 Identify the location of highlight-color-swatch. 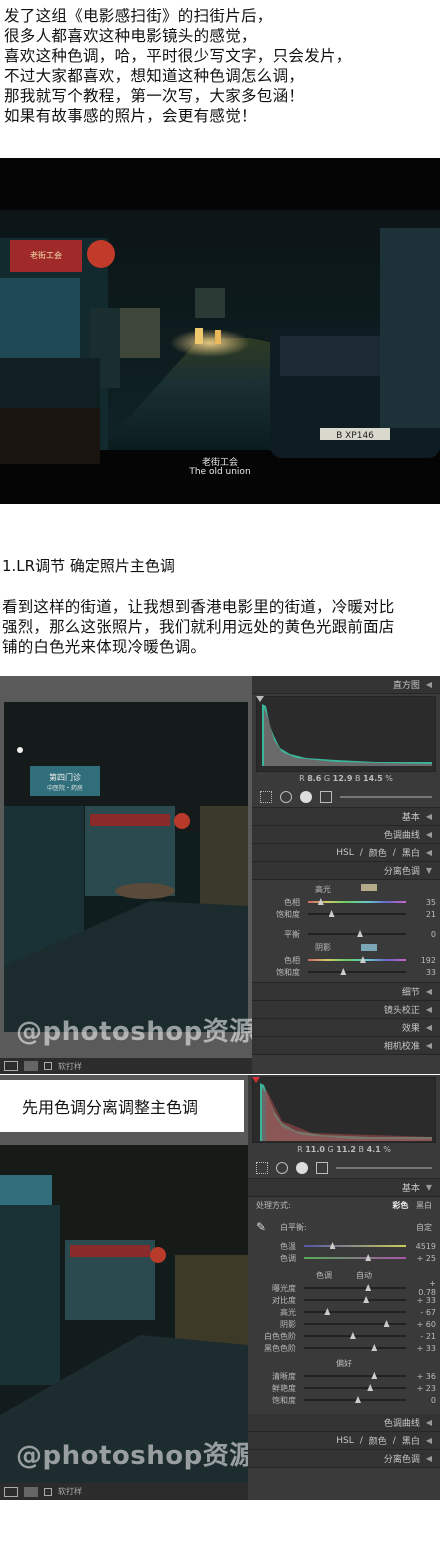
(369, 887).